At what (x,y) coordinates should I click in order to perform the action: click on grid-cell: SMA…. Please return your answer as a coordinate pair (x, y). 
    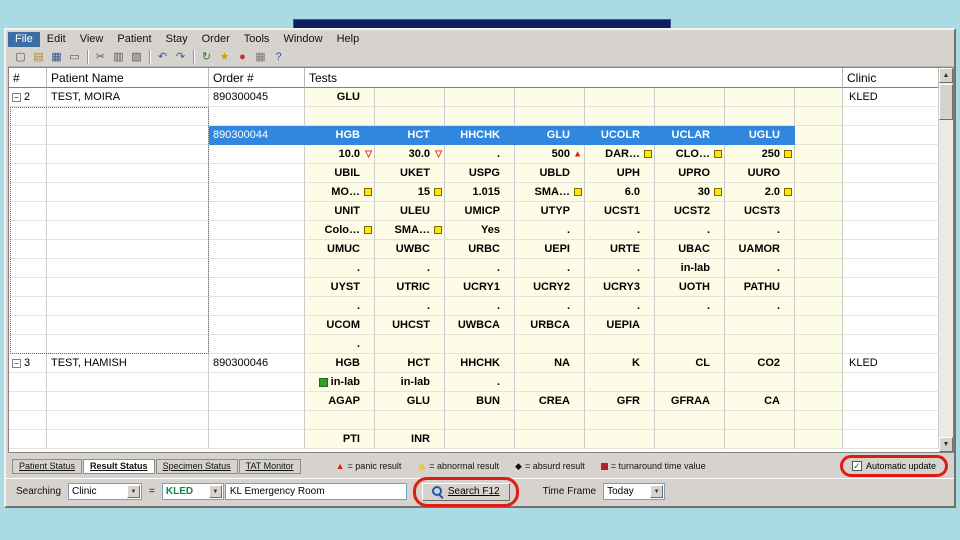
    Looking at the image, I should click on (410, 230).